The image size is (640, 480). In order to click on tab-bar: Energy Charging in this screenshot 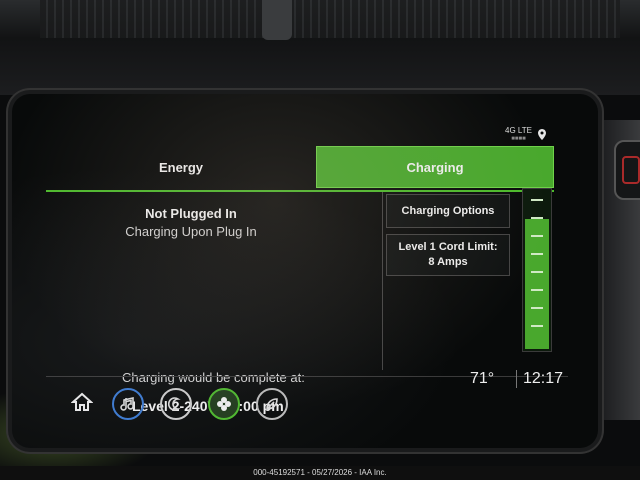, I will do `click(300, 169)`.